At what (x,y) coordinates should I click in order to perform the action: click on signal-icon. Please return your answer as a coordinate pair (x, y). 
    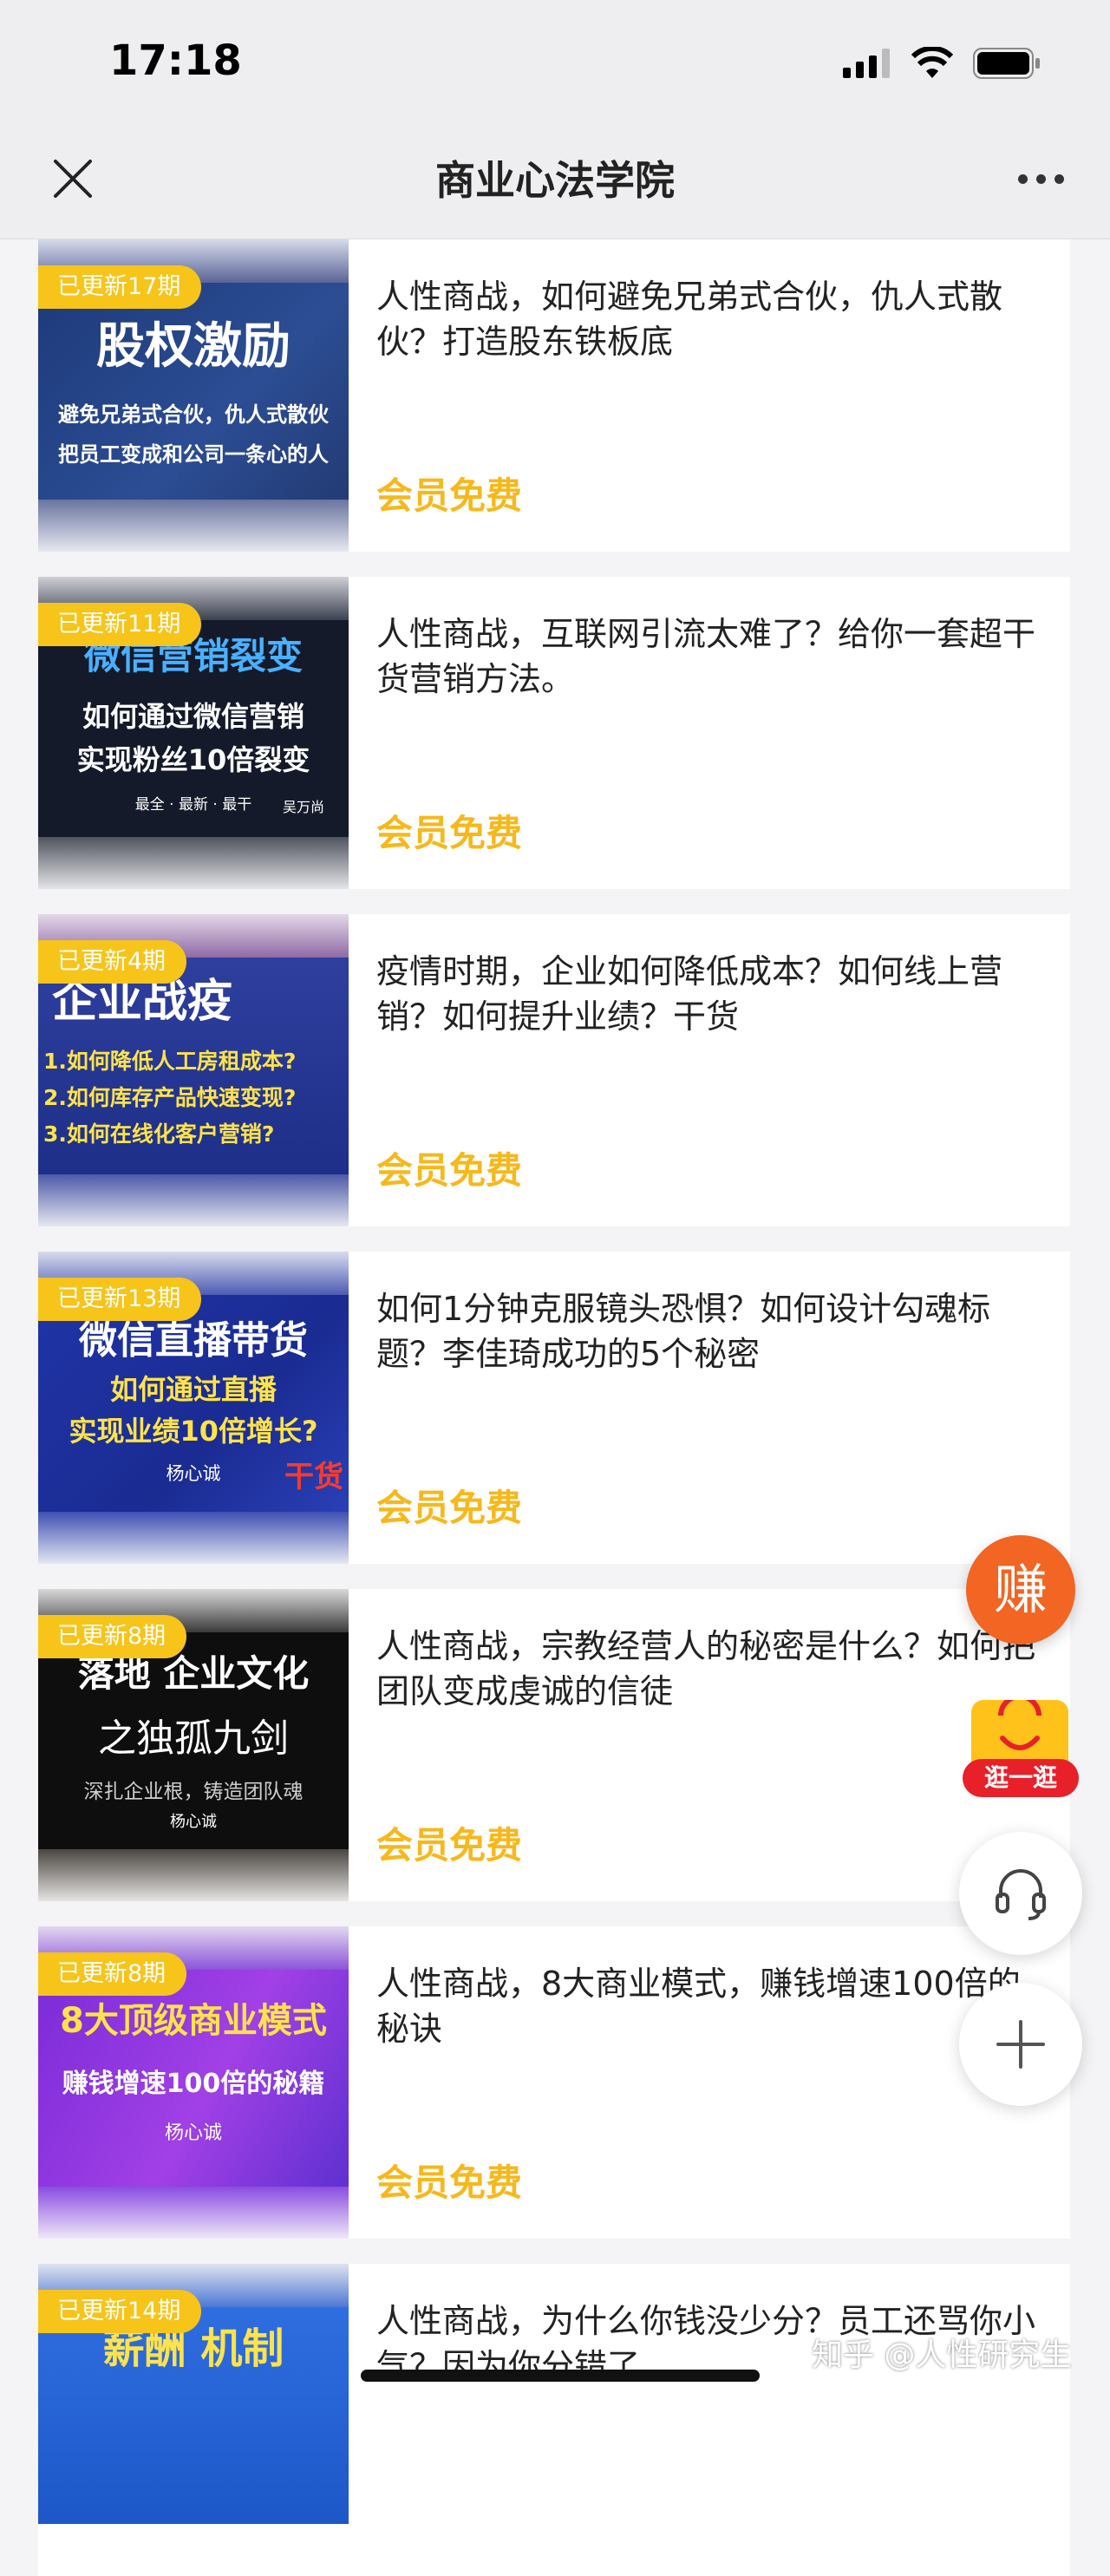
    Looking at the image, I should click on (866, 63).